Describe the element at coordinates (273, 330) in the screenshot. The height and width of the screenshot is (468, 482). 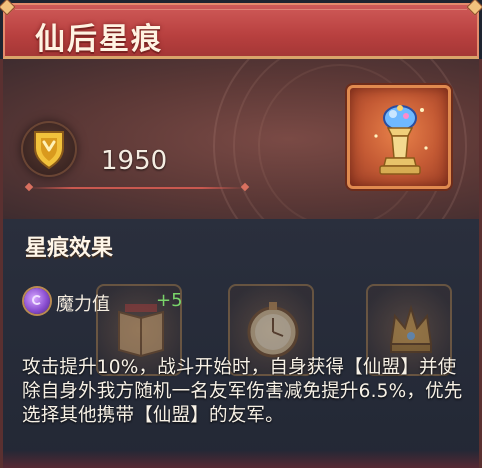
I see `clock-icon` at that location.